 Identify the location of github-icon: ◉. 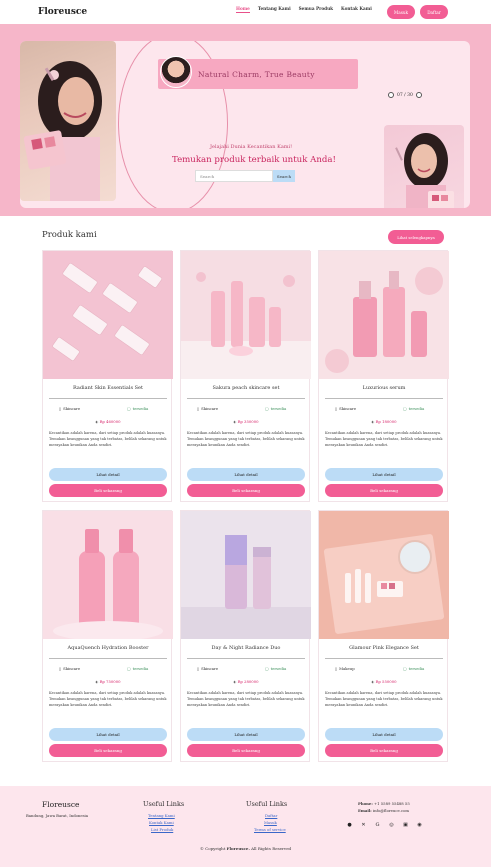
(419, 824).